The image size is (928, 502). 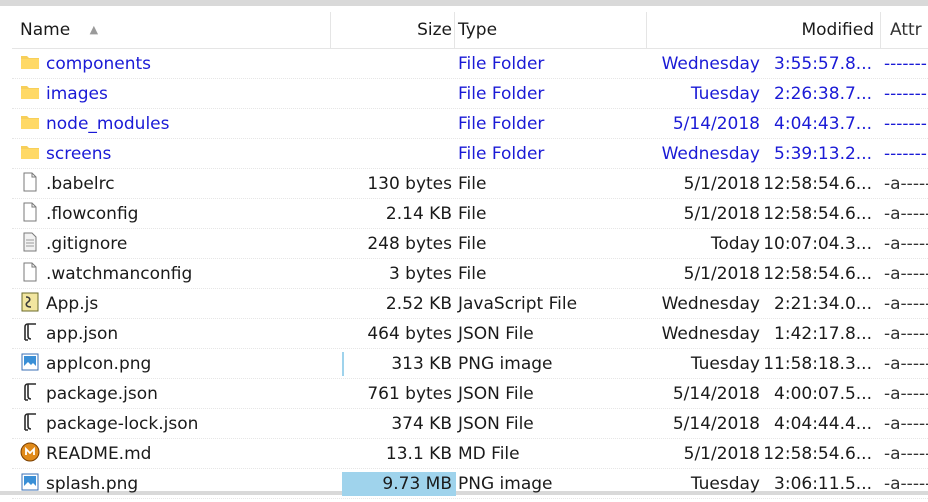 I want to click on column-header-name: Name ▲, so click(x=175, y=30).